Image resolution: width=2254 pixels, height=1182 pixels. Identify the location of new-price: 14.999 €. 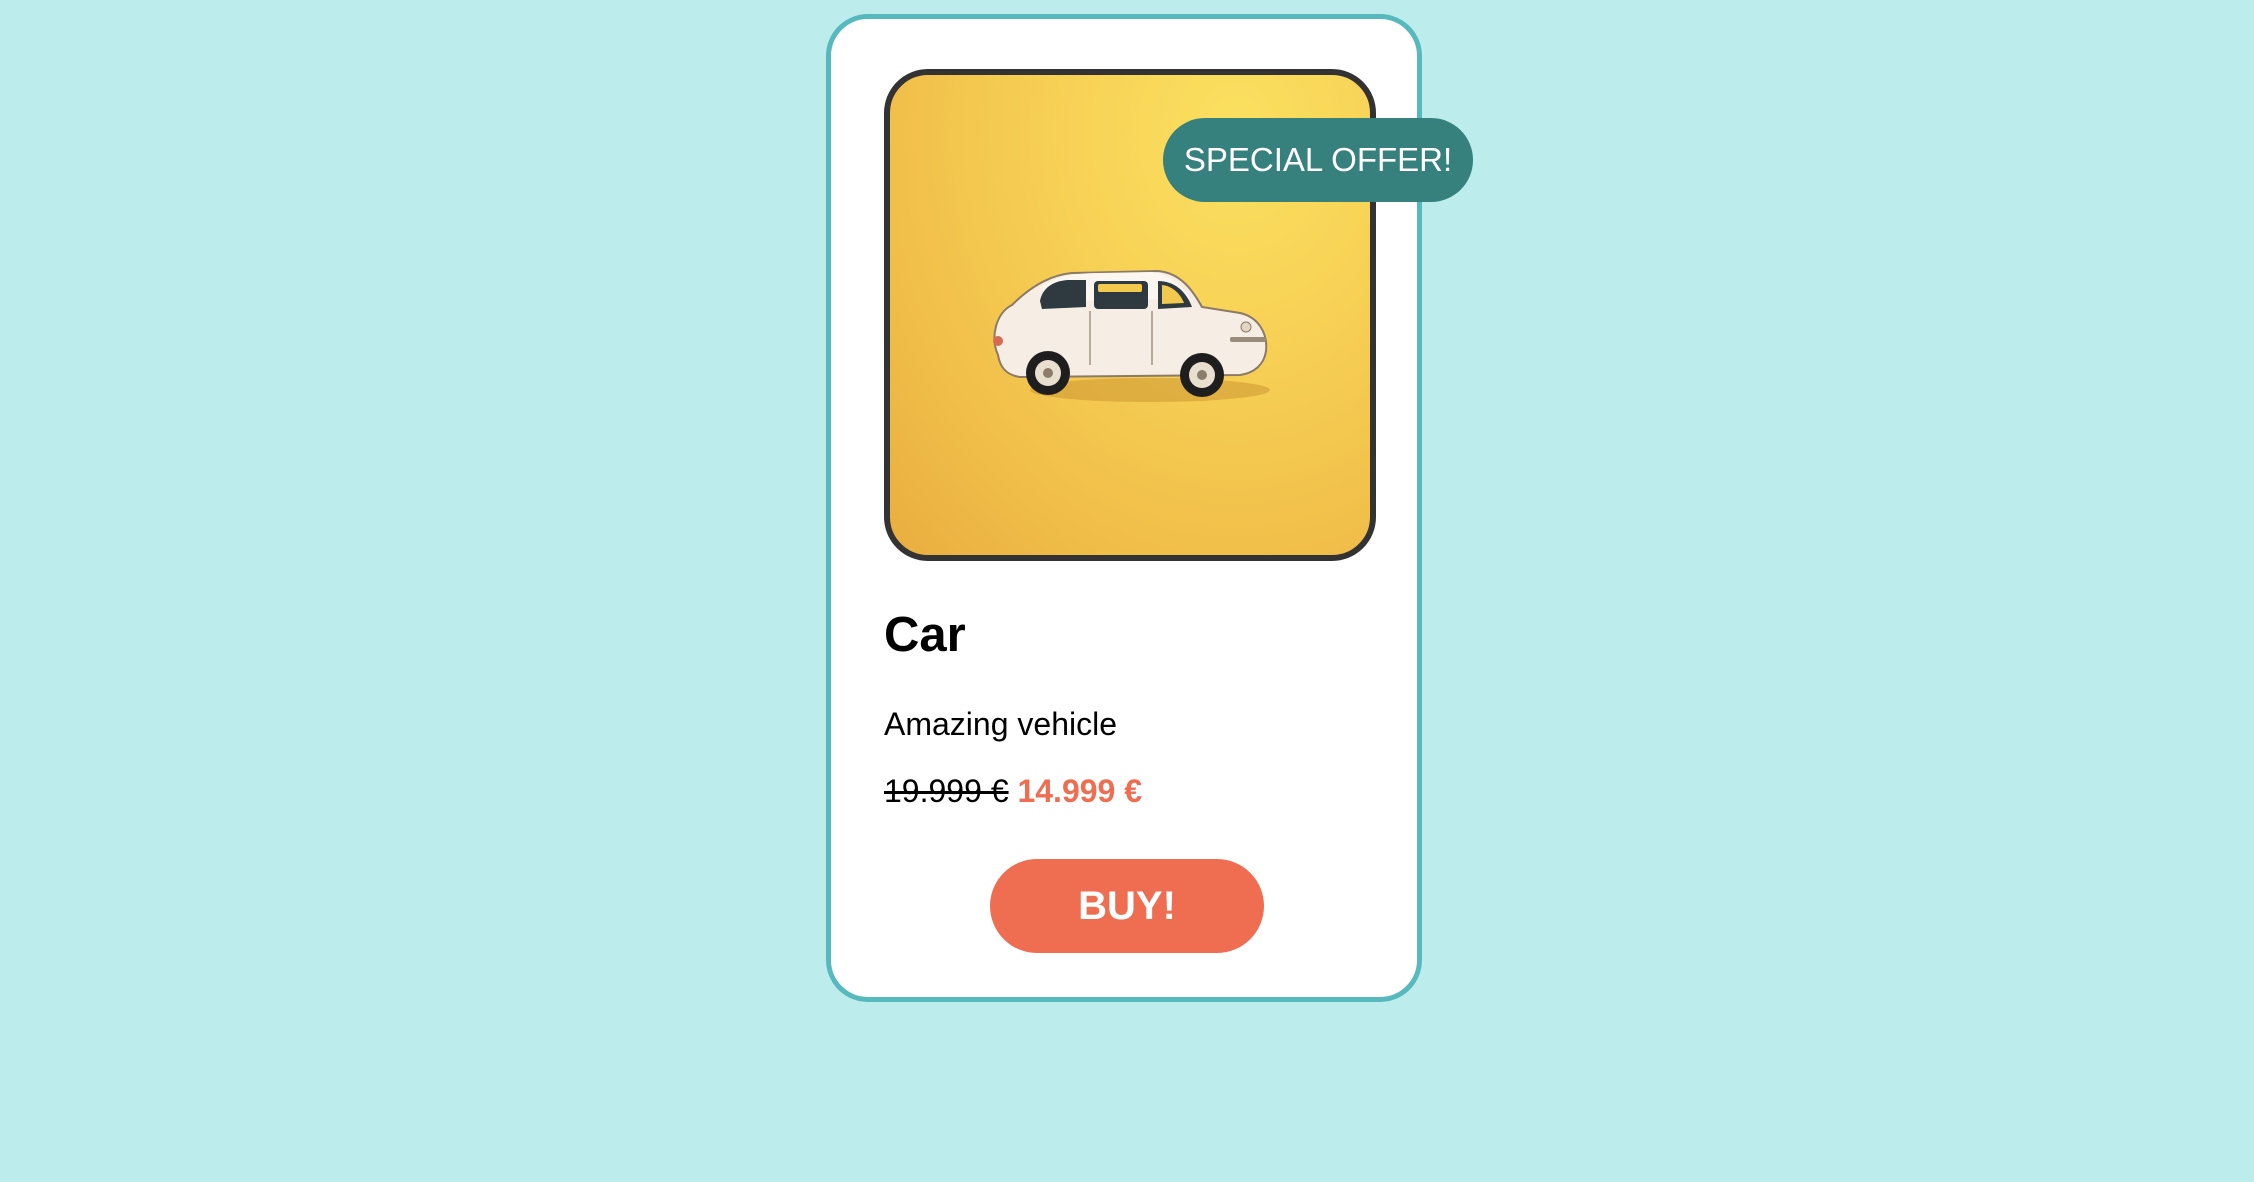
(1080, 791).